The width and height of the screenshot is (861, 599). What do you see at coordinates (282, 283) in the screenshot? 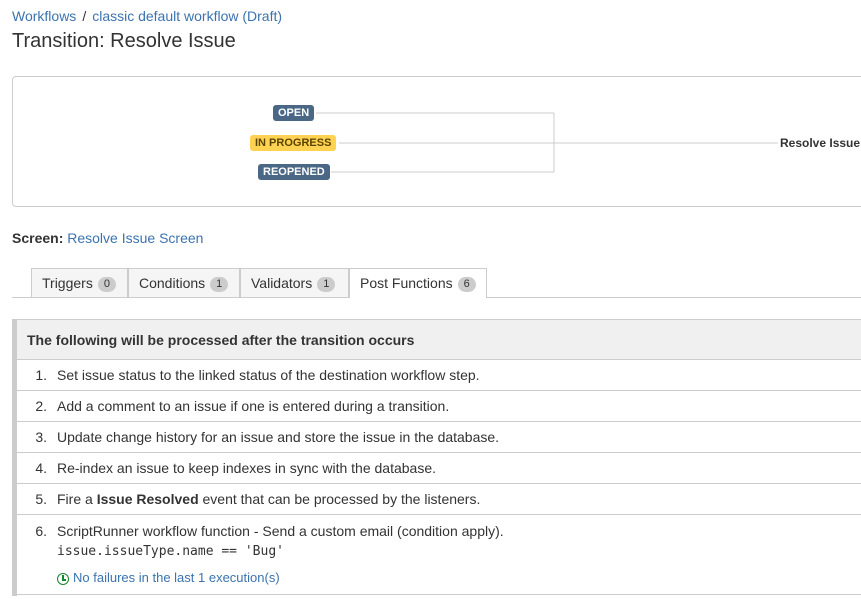
I see `tab-label: Validators` at bounding box center [282, 283].